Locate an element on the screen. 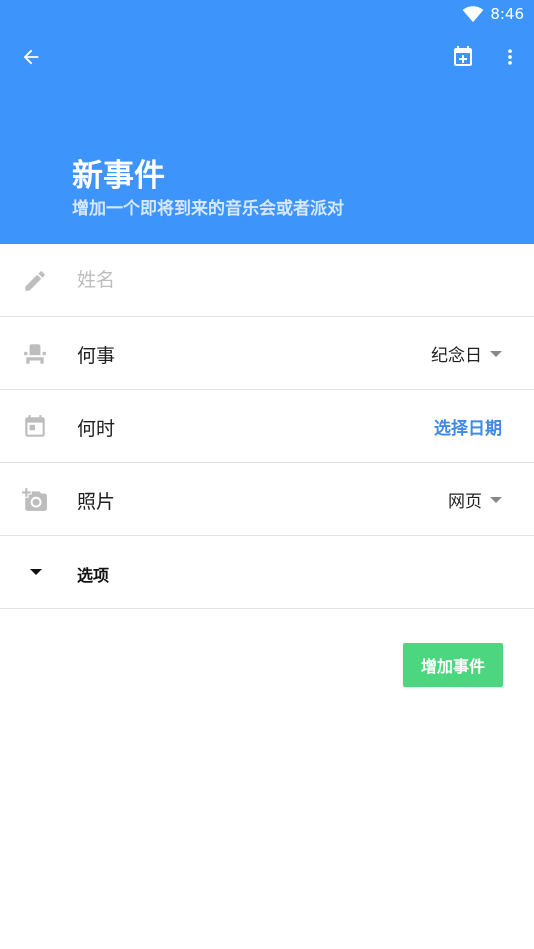 This screenshot has width=534, height=949. what-label: 何事 is located at coordinates (96, 356).